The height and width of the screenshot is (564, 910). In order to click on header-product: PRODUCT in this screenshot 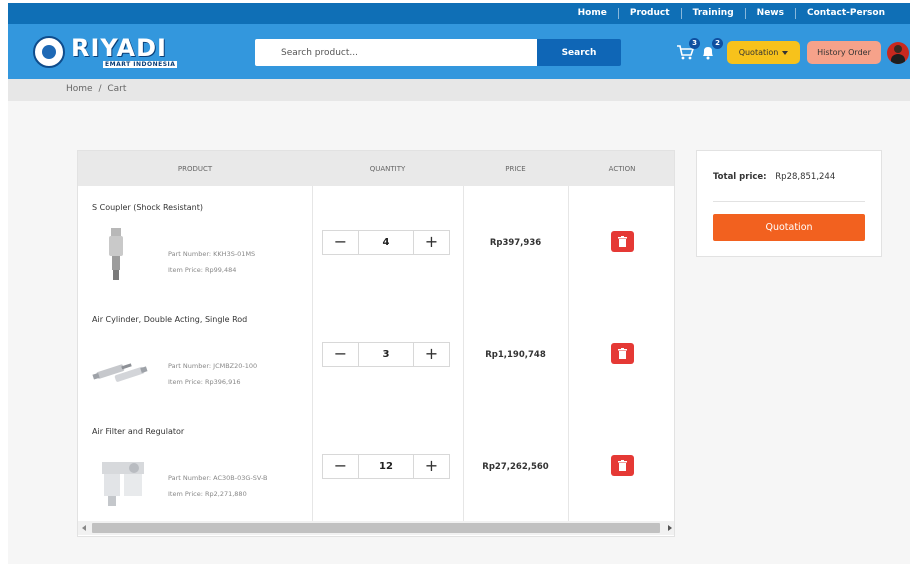, I will do `click(195, 169)`.